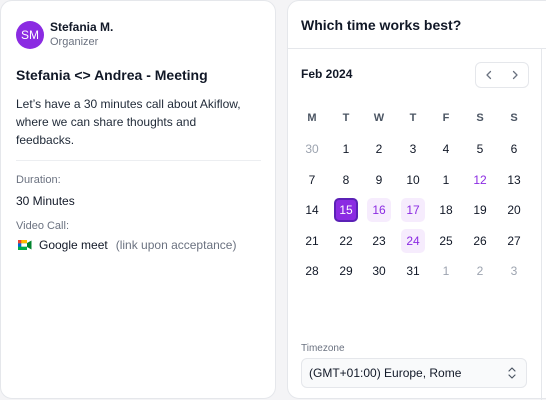 Image resolution: width=546 pixels, height=400 pixels. I want to click on video-note: (link upon acceptance), so click(176, 245).